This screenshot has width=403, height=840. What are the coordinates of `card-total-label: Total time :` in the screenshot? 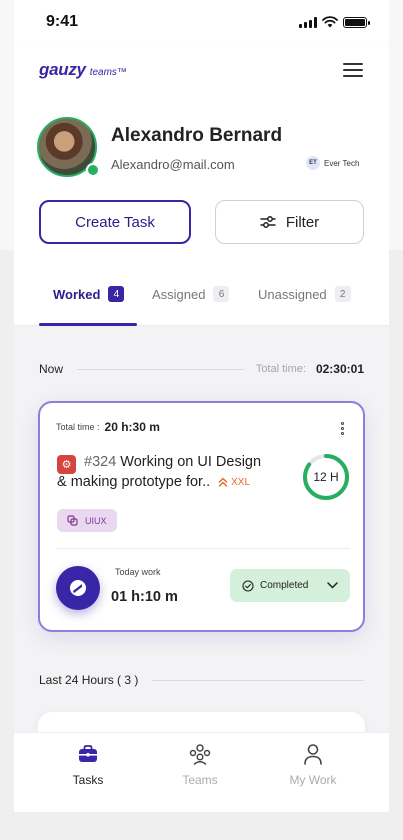 It's located at (78, 427).